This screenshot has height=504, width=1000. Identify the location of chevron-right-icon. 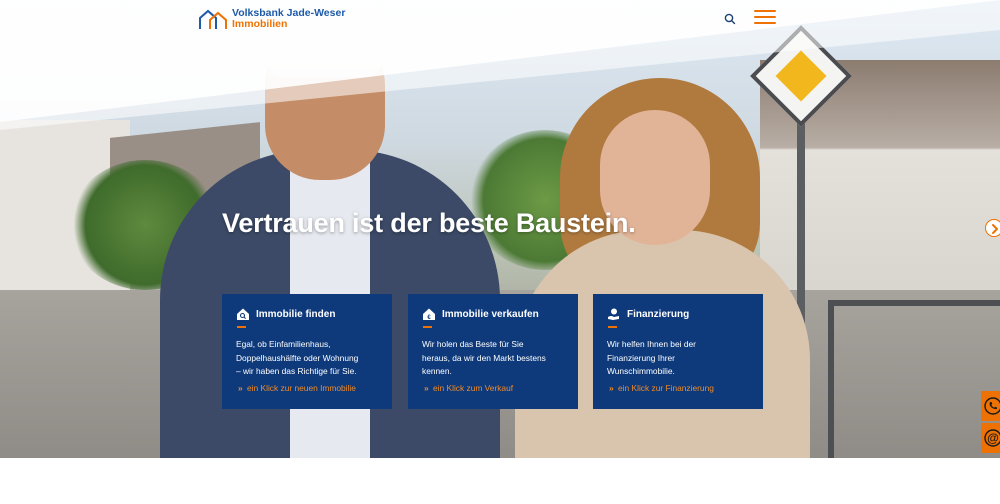
(992, 228).